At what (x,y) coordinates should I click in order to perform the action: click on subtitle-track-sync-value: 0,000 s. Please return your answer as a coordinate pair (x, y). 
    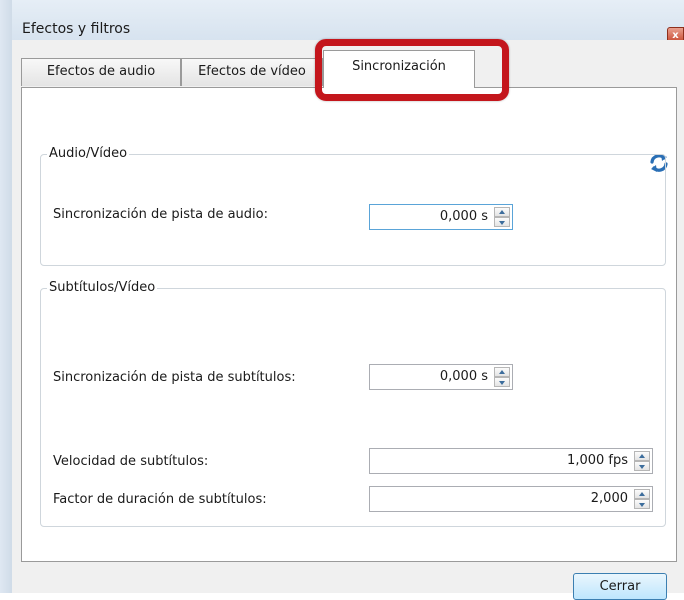
    Looking at the image, I should click on (464, 377).